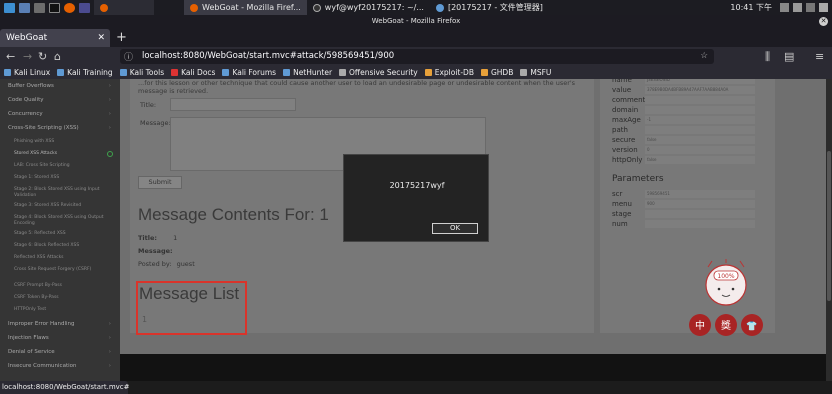 The height and width of the screenshot is (394, 832). What do you see at coordinates (704, 56) in the screenshot?
I see `bookmark-star-icon: ☆` at bounding box center [704, 56].